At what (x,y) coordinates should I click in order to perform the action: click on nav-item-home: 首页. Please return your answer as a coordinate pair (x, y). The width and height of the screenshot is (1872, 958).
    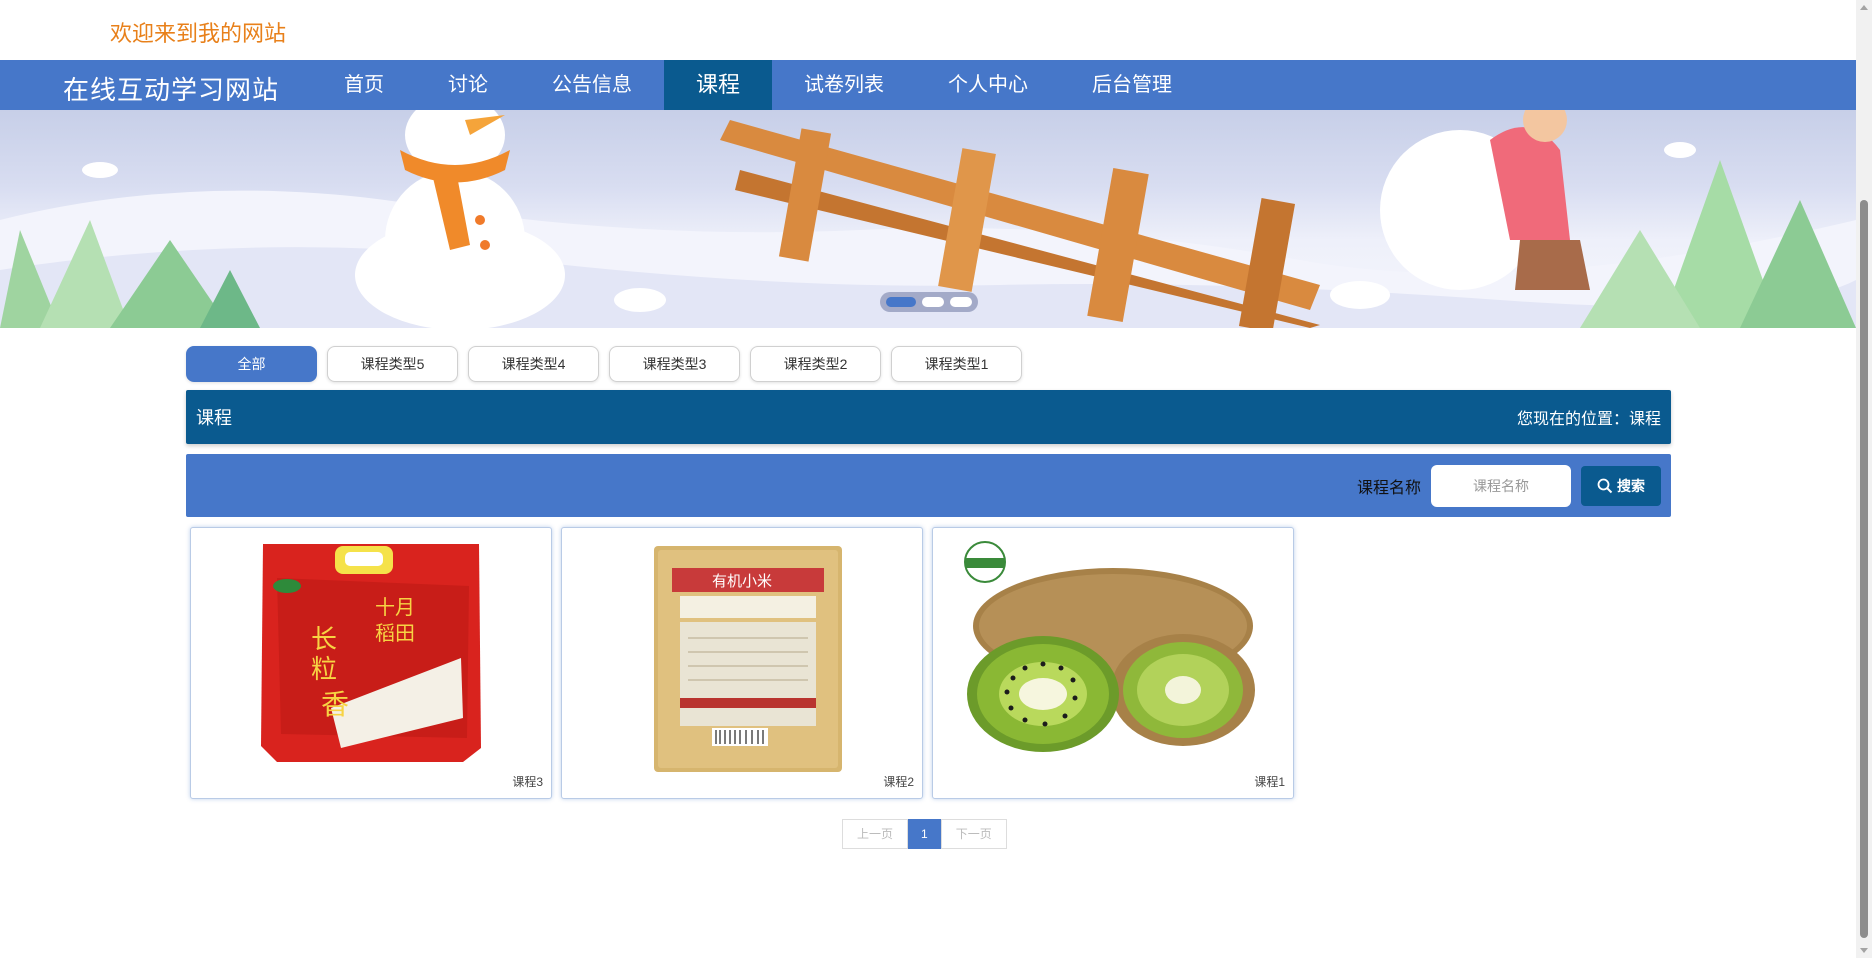
    Looking at the image, I should click on (364, 85).